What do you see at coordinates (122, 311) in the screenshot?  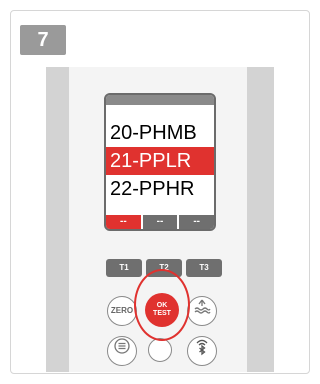 I see `zero-button: ZERO` at bounding box center [122, 311].